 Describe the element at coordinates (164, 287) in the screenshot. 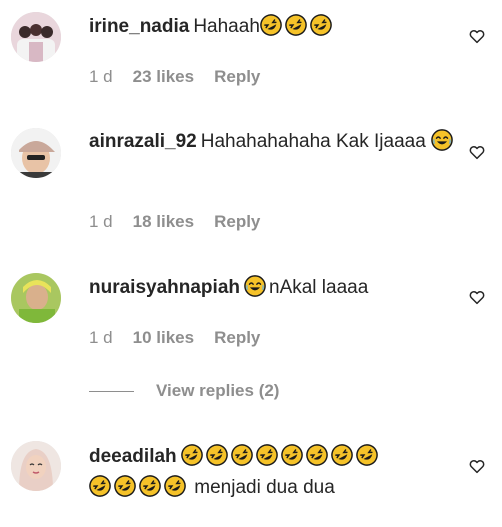

I see `comment-username: nuraisyahnapiah` at that location.